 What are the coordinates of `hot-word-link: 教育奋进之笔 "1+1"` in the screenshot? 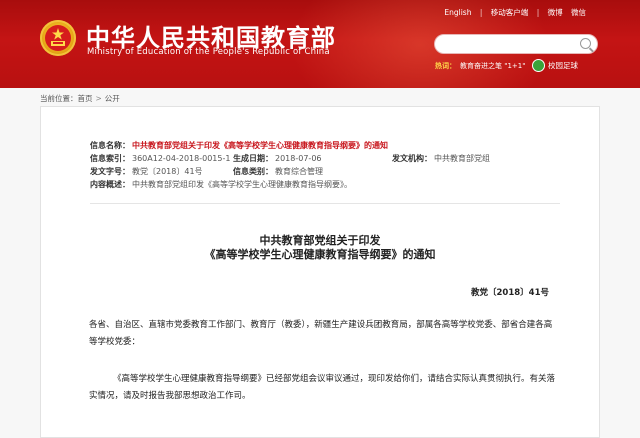 It's located at (492, 66).